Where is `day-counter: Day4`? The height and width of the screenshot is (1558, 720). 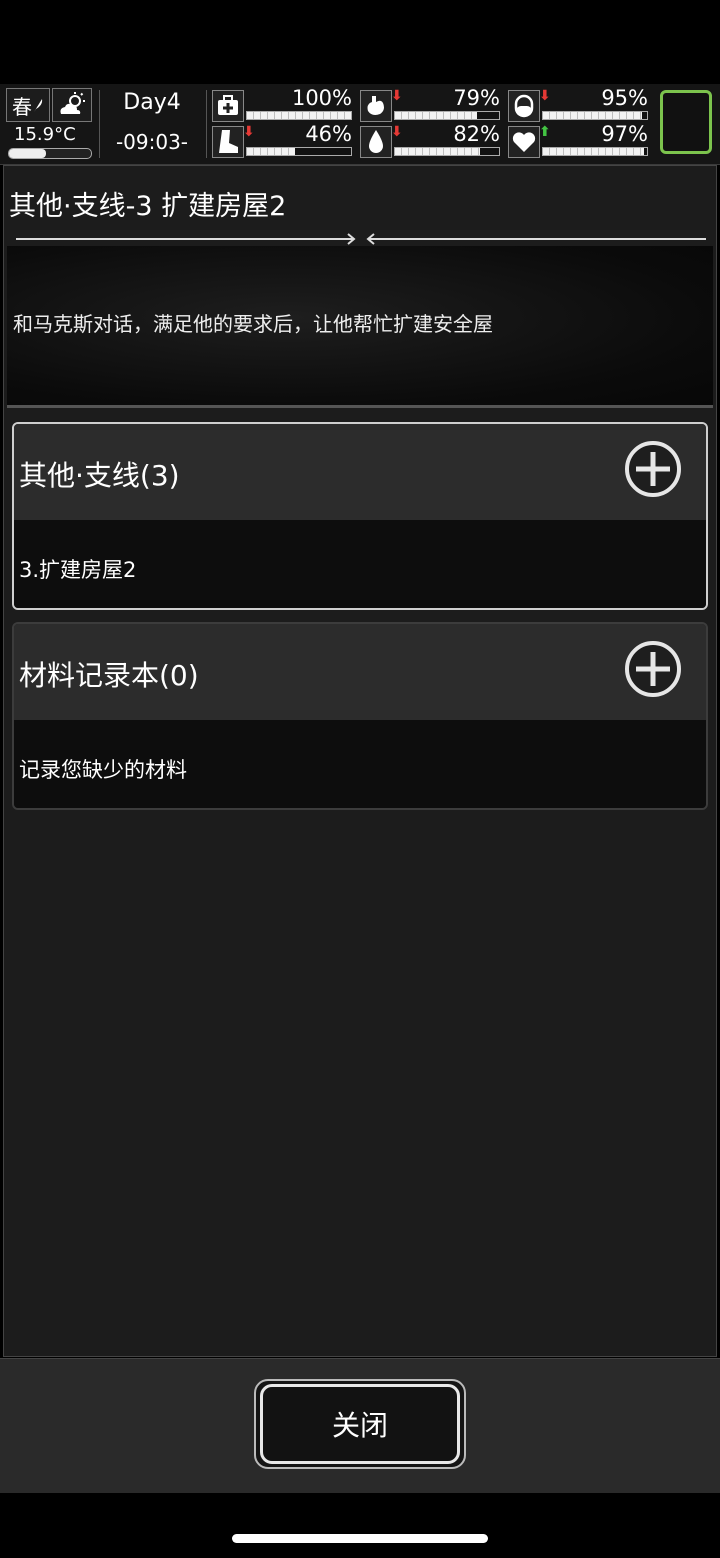
day-counter: Day4 is located at coordinates (152, 102).